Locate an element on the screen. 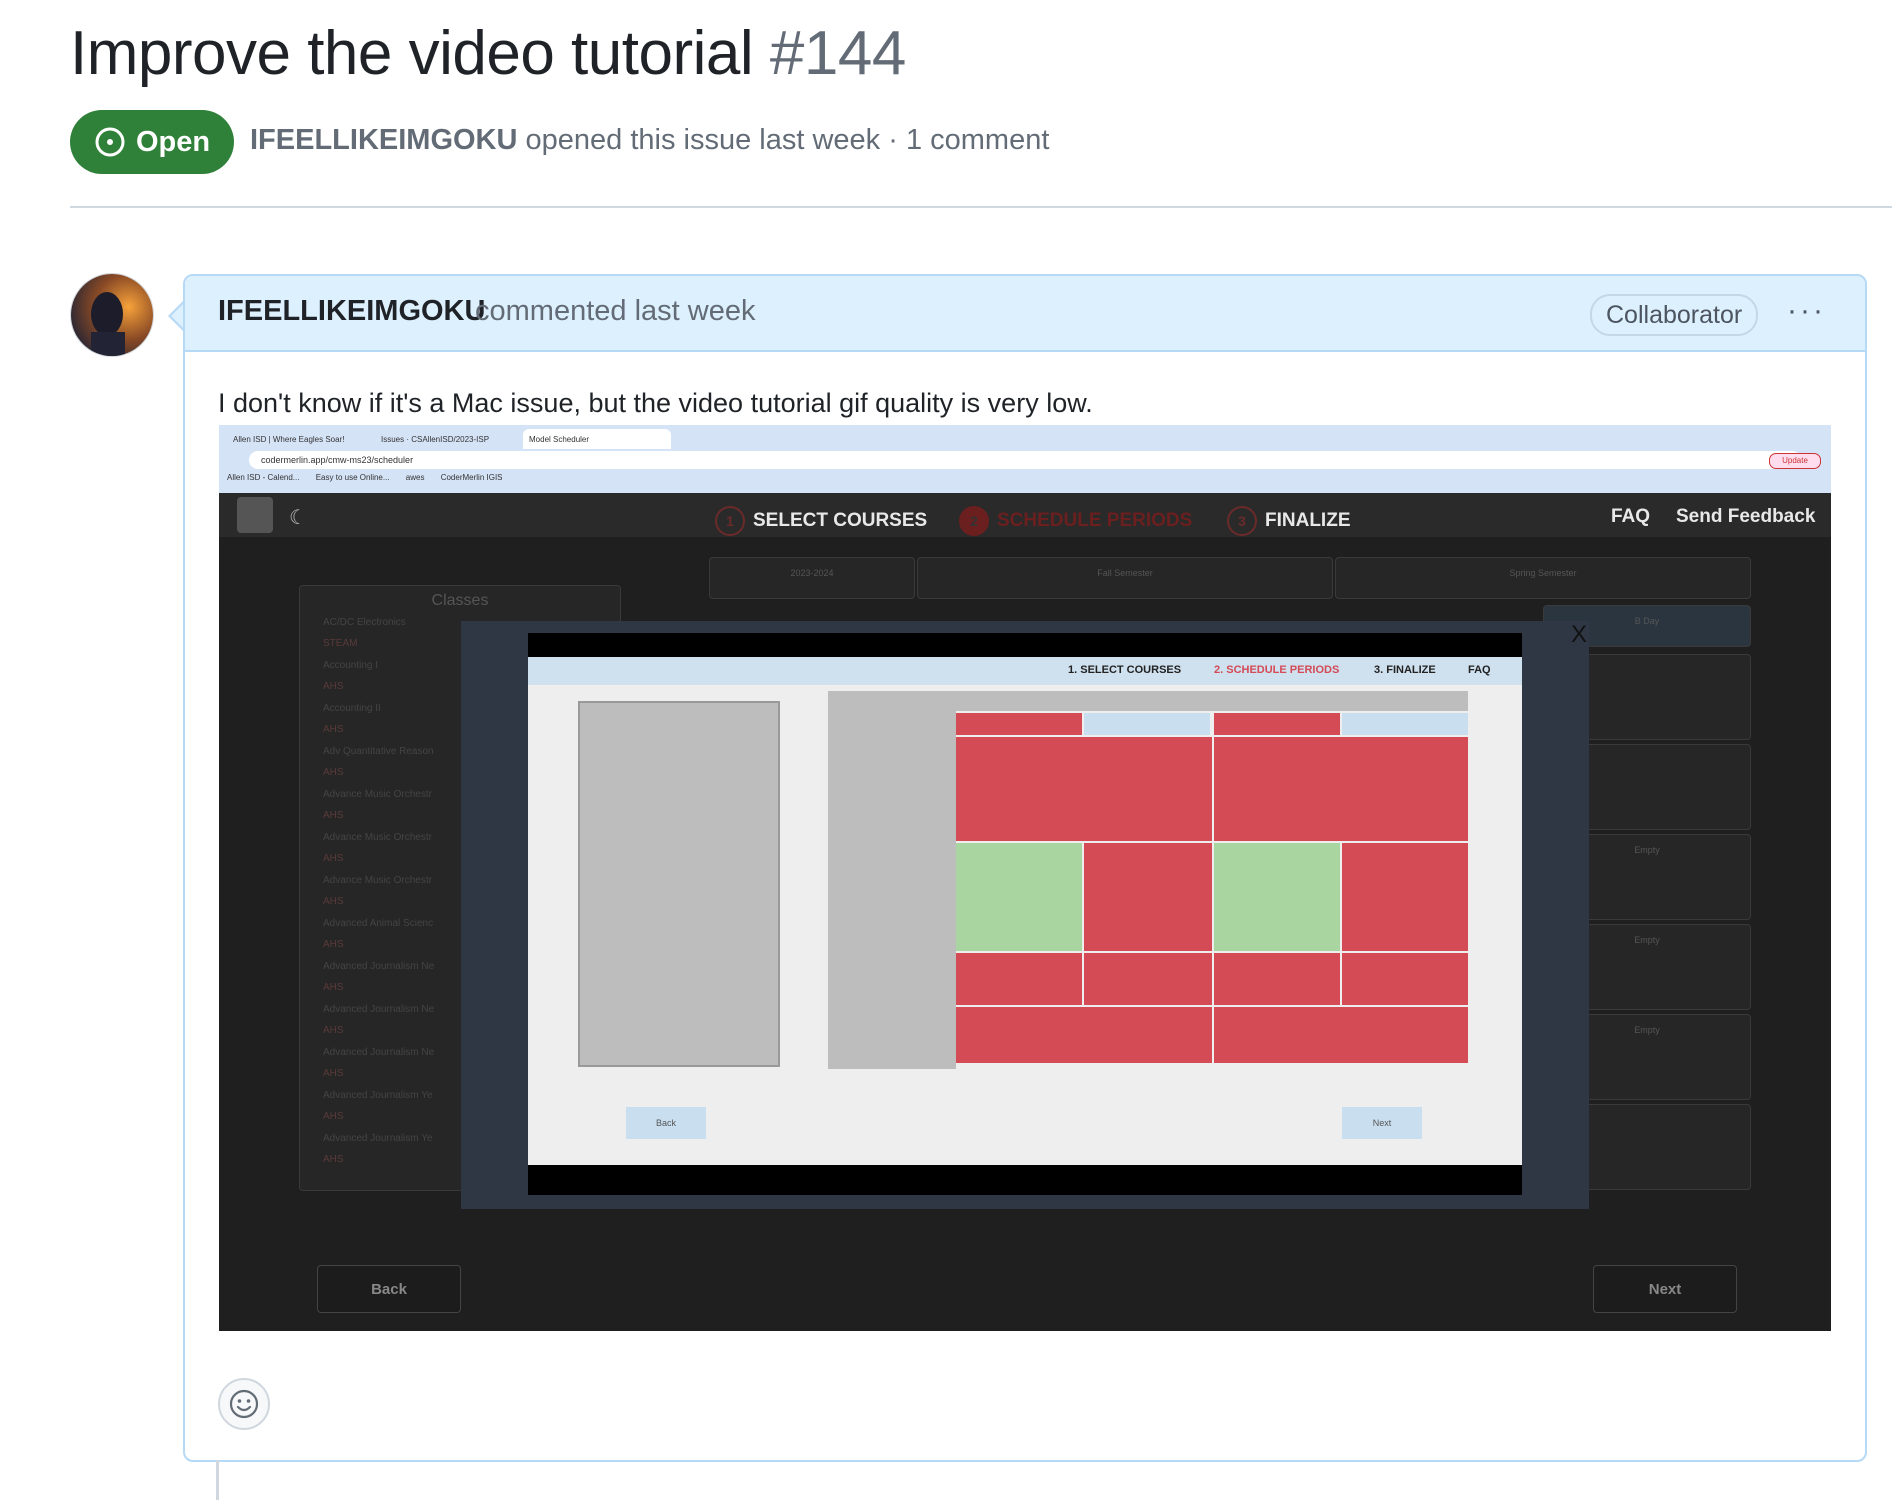 Image resolution: width=1892 pixels, height=1500 pixels. moon-icon: ☾ is located at coordinates (298, 518).